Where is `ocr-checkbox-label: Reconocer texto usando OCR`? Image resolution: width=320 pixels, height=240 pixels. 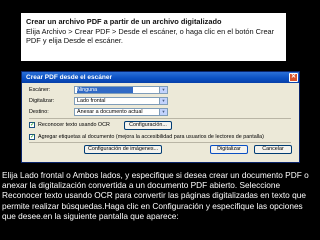
ocr-checkbox-label: Reconocer texto usando OCR is located at coordinates (74, 125).